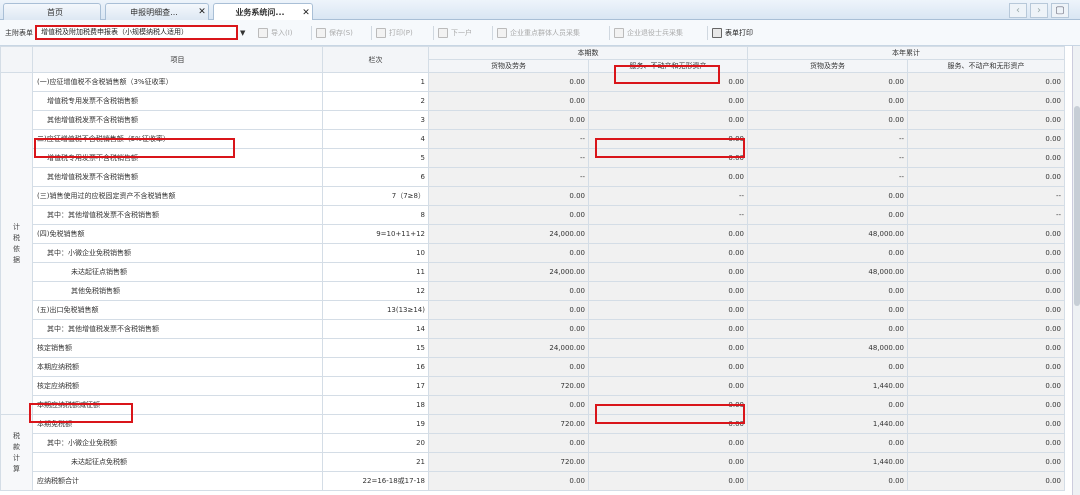 The height and width of the screenshot is (495, 1080). What do you see at coordinates (1018, 10) in the screenshot?
I see `tab-scroll-left-button: ‹` at bounding box center [1018, 10].